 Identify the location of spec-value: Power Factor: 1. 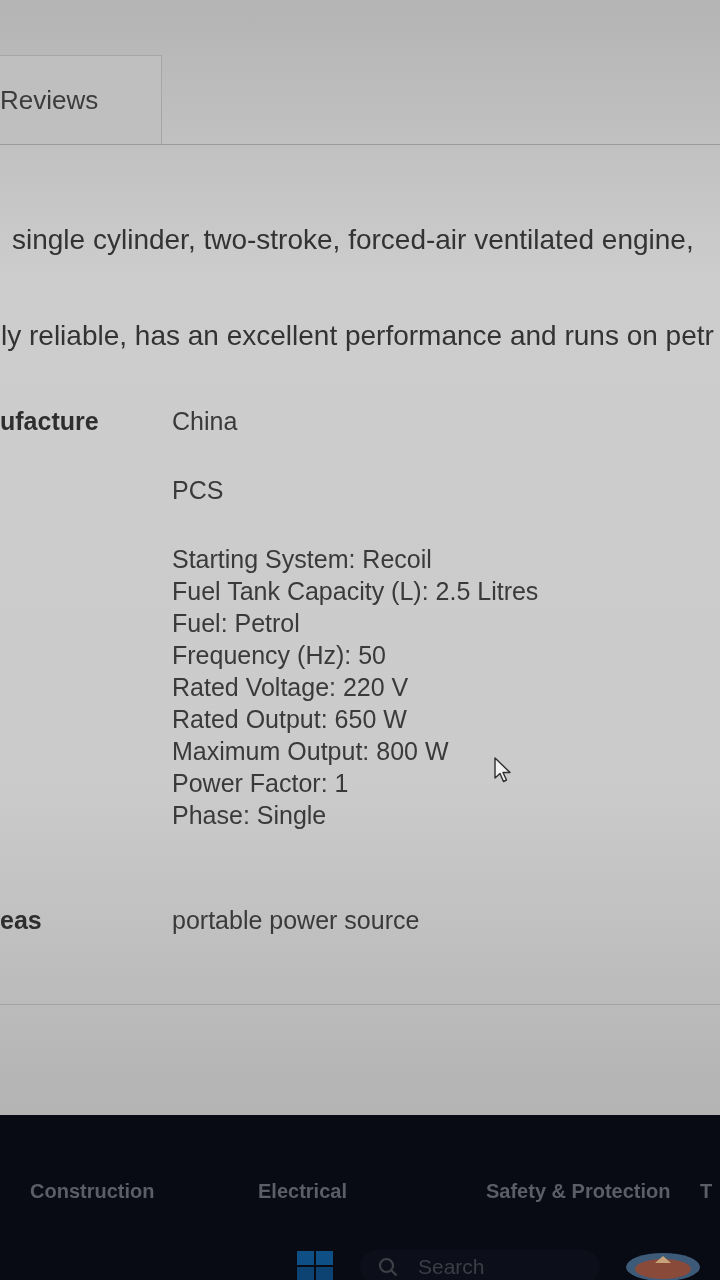
(260, 783).